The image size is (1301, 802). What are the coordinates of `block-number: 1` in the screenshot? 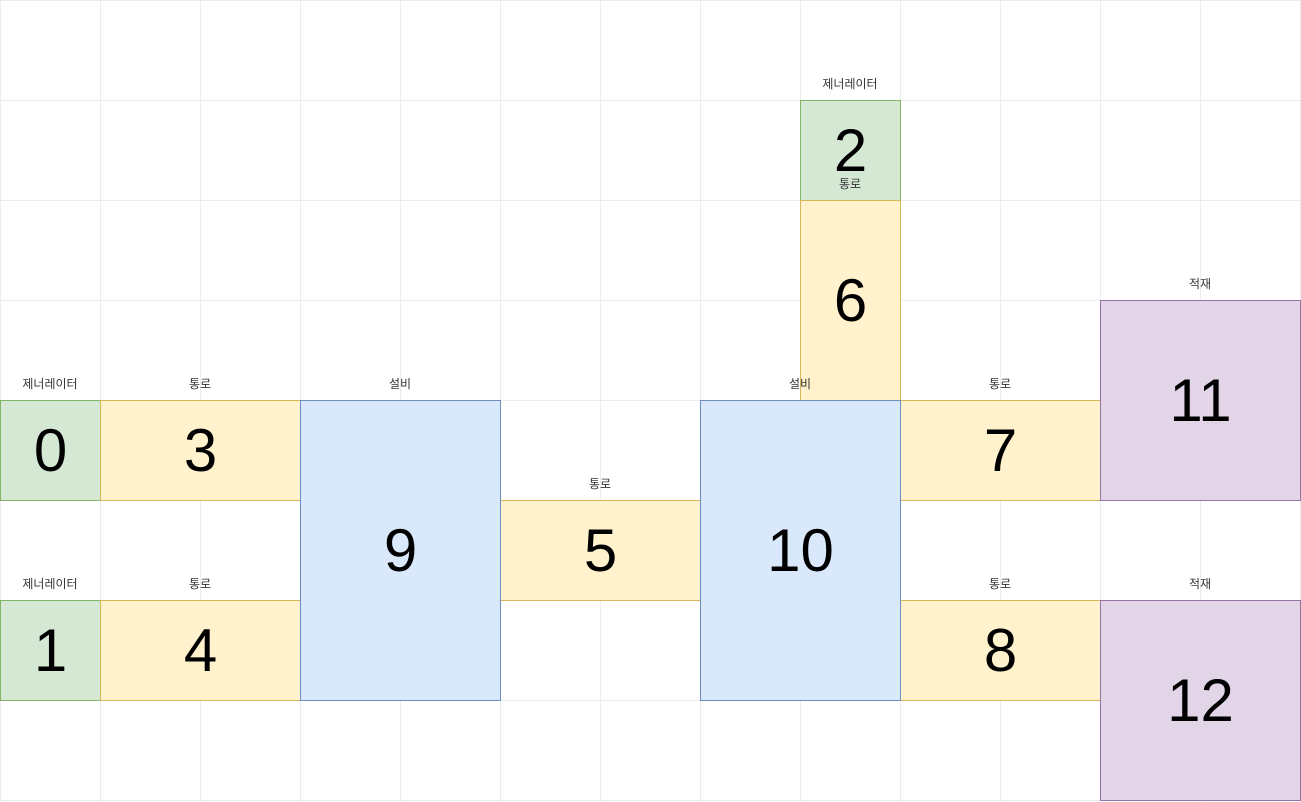 It's located at (50, 650).